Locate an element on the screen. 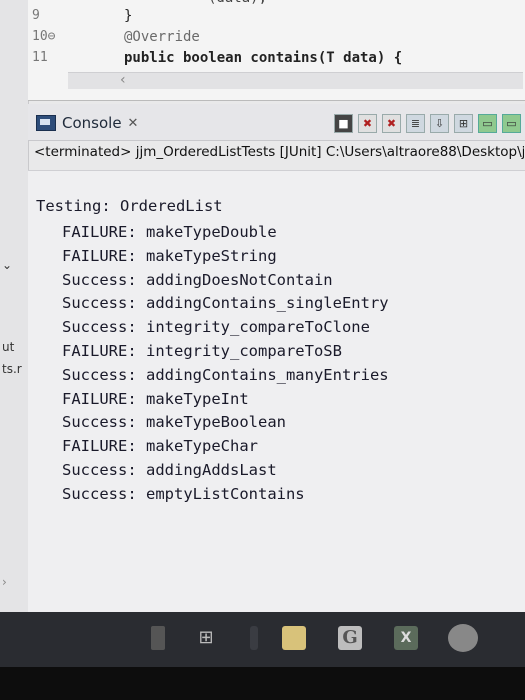 The image size is (525, 700). left-side-panel: ⌄ ut ts.r › is located at coordinates (14, 310).